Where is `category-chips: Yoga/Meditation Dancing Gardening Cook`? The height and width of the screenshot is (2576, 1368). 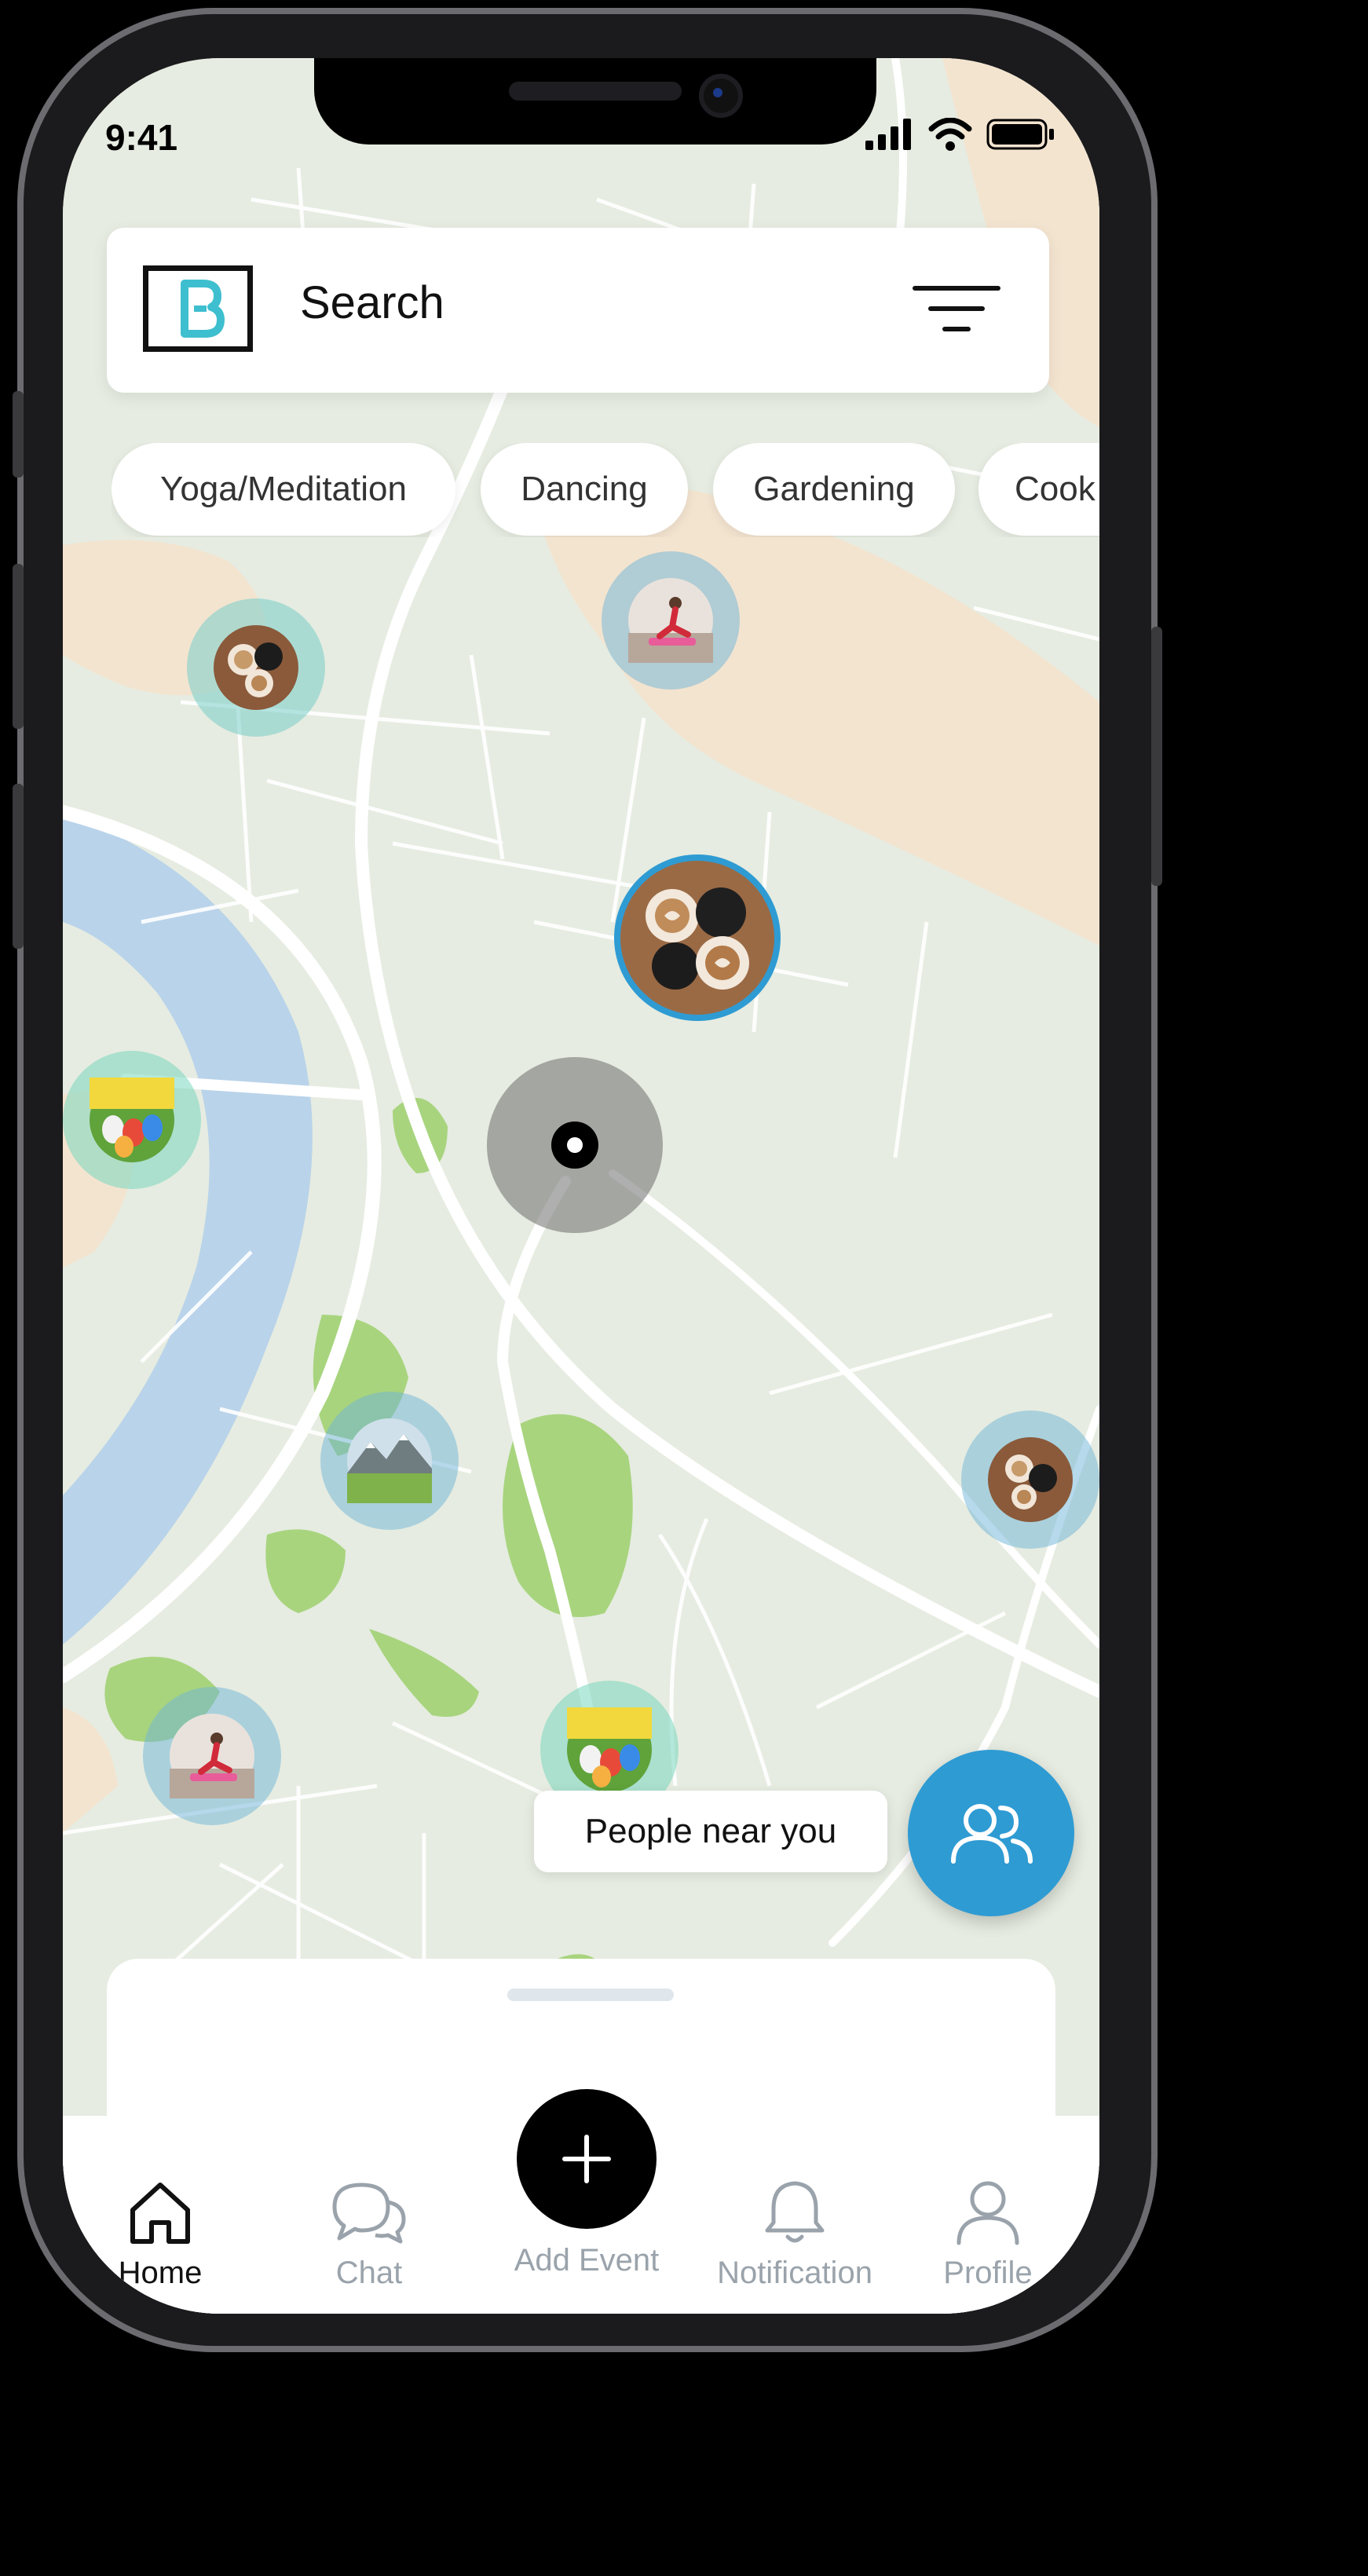 category-chips: Yoga/Meditation Dancing Gardening Cook is located at coordinates (605, 490).